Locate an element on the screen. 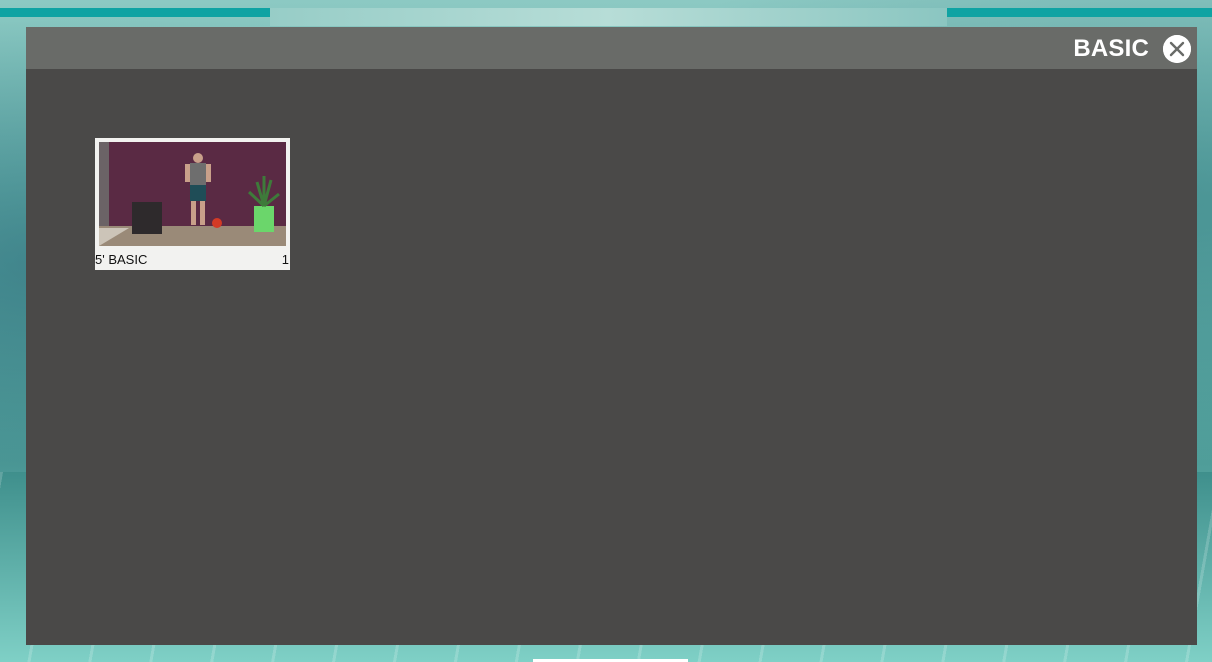  top-accent-bar-left is located at coordinates (135, 12).